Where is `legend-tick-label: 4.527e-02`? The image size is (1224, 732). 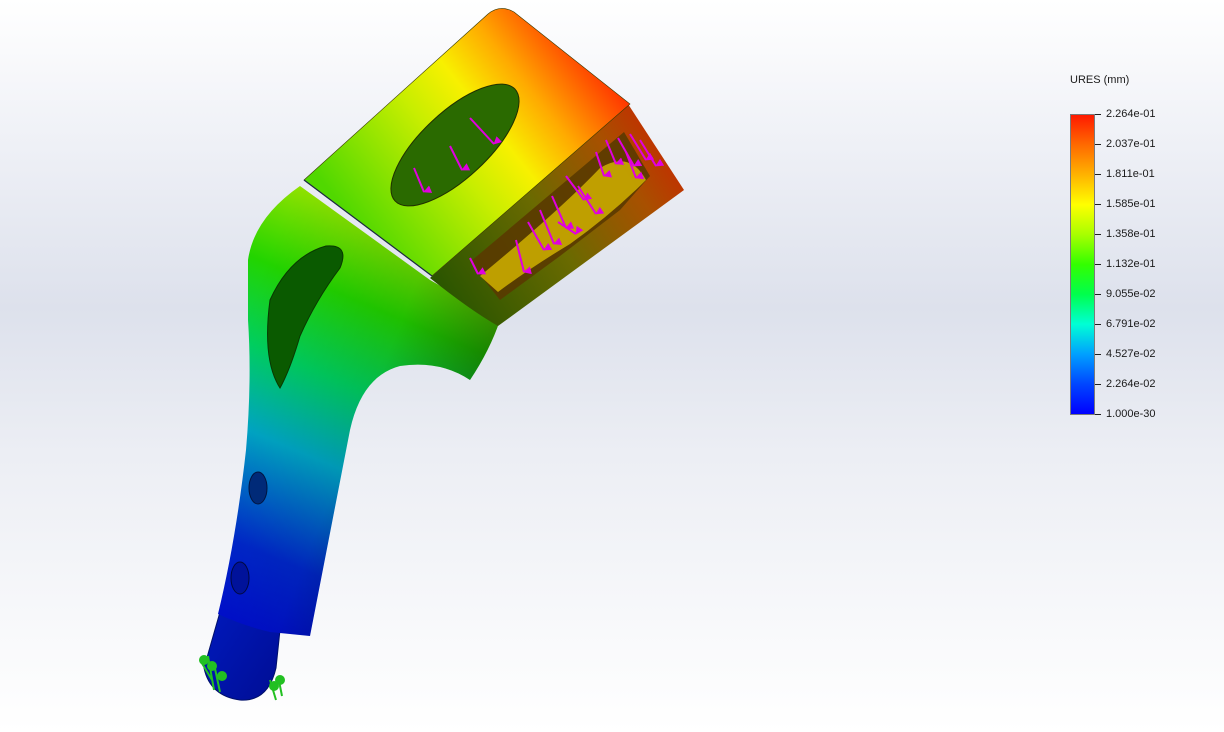
legend-tick-label: 4.527e-02 is located at coordinates (1131, 354).